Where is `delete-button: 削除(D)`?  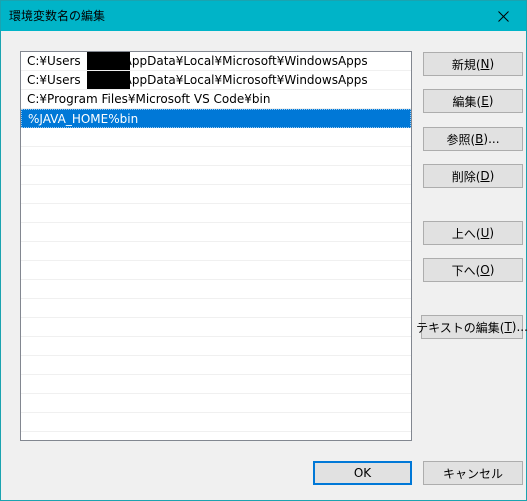 delete-button: 削除(D) is located at coordinates (473, 176).